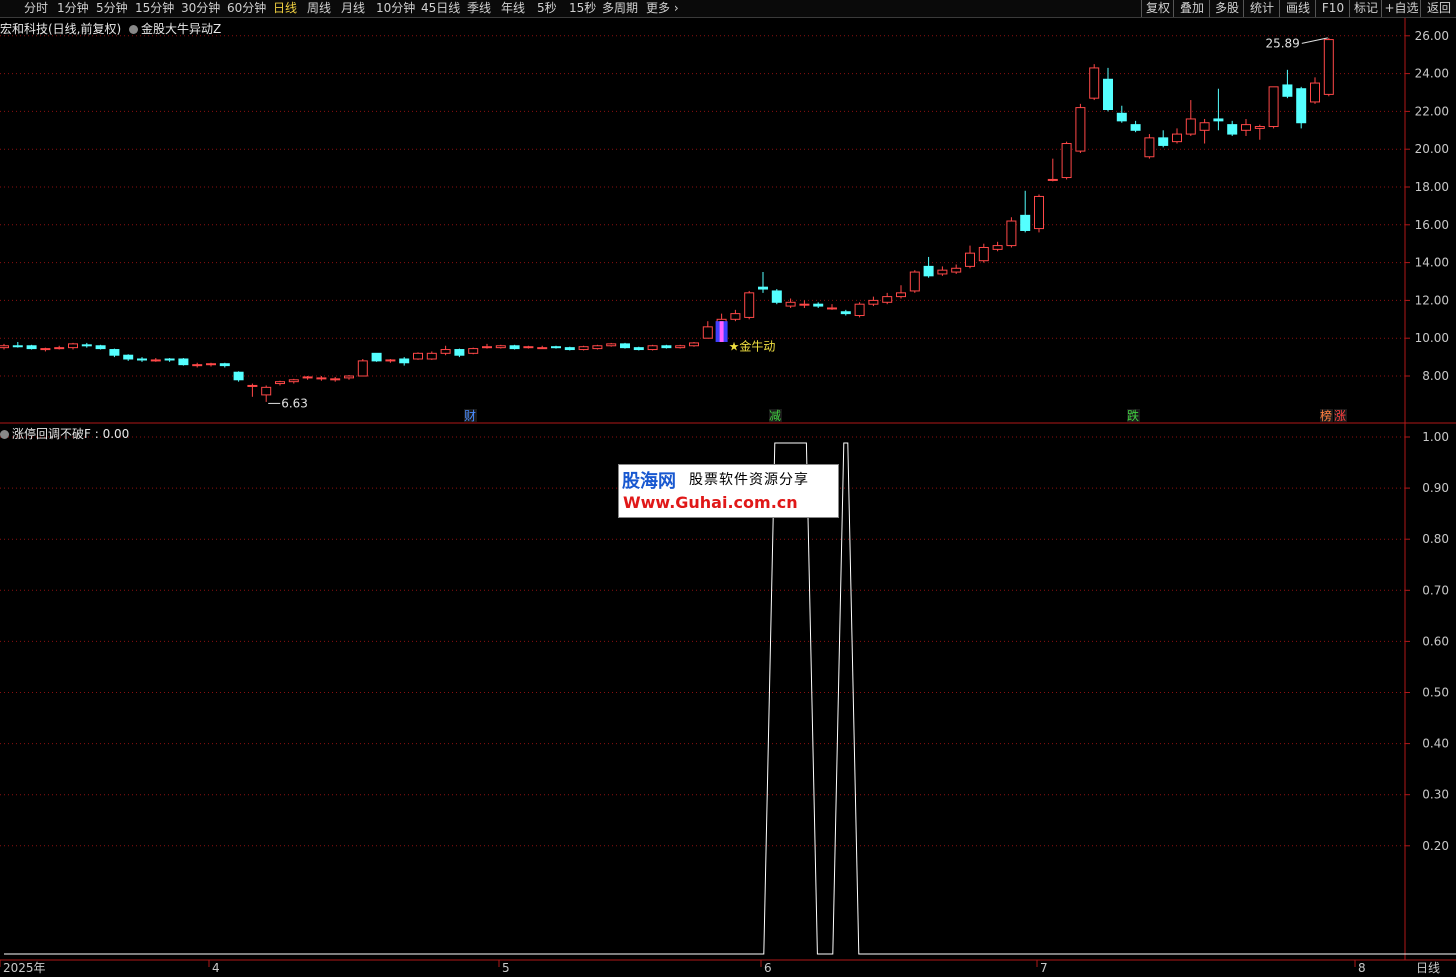 This screenshot has width=1456, height=977. What do you see at coordinates (1226, 8) in the screenshot?
I see `toolbar-button-2: 多股` at bounding box center [1226, 8].